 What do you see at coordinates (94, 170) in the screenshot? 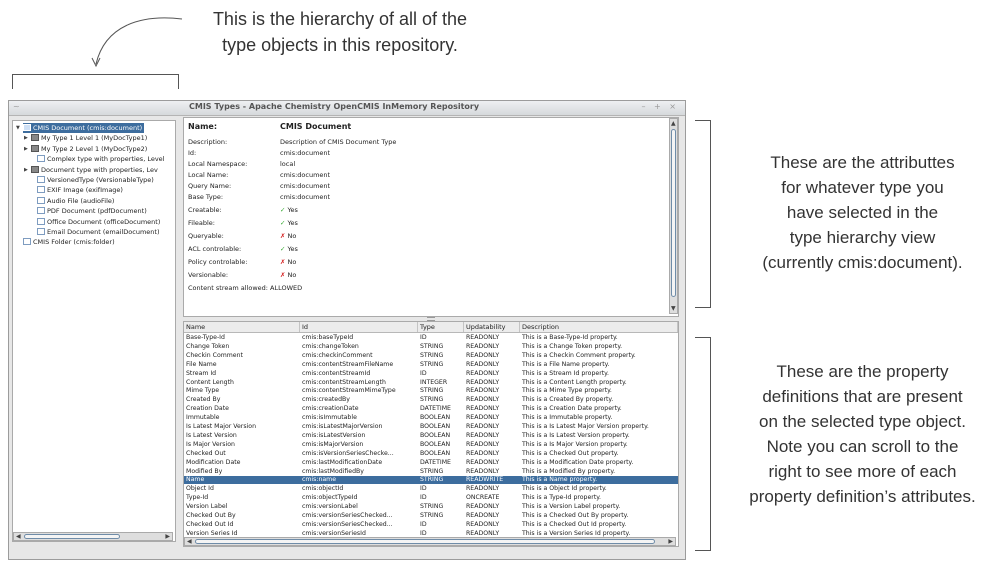
I see `tree-node: Document type with properties, Lev` at bounding box center [94, 170].